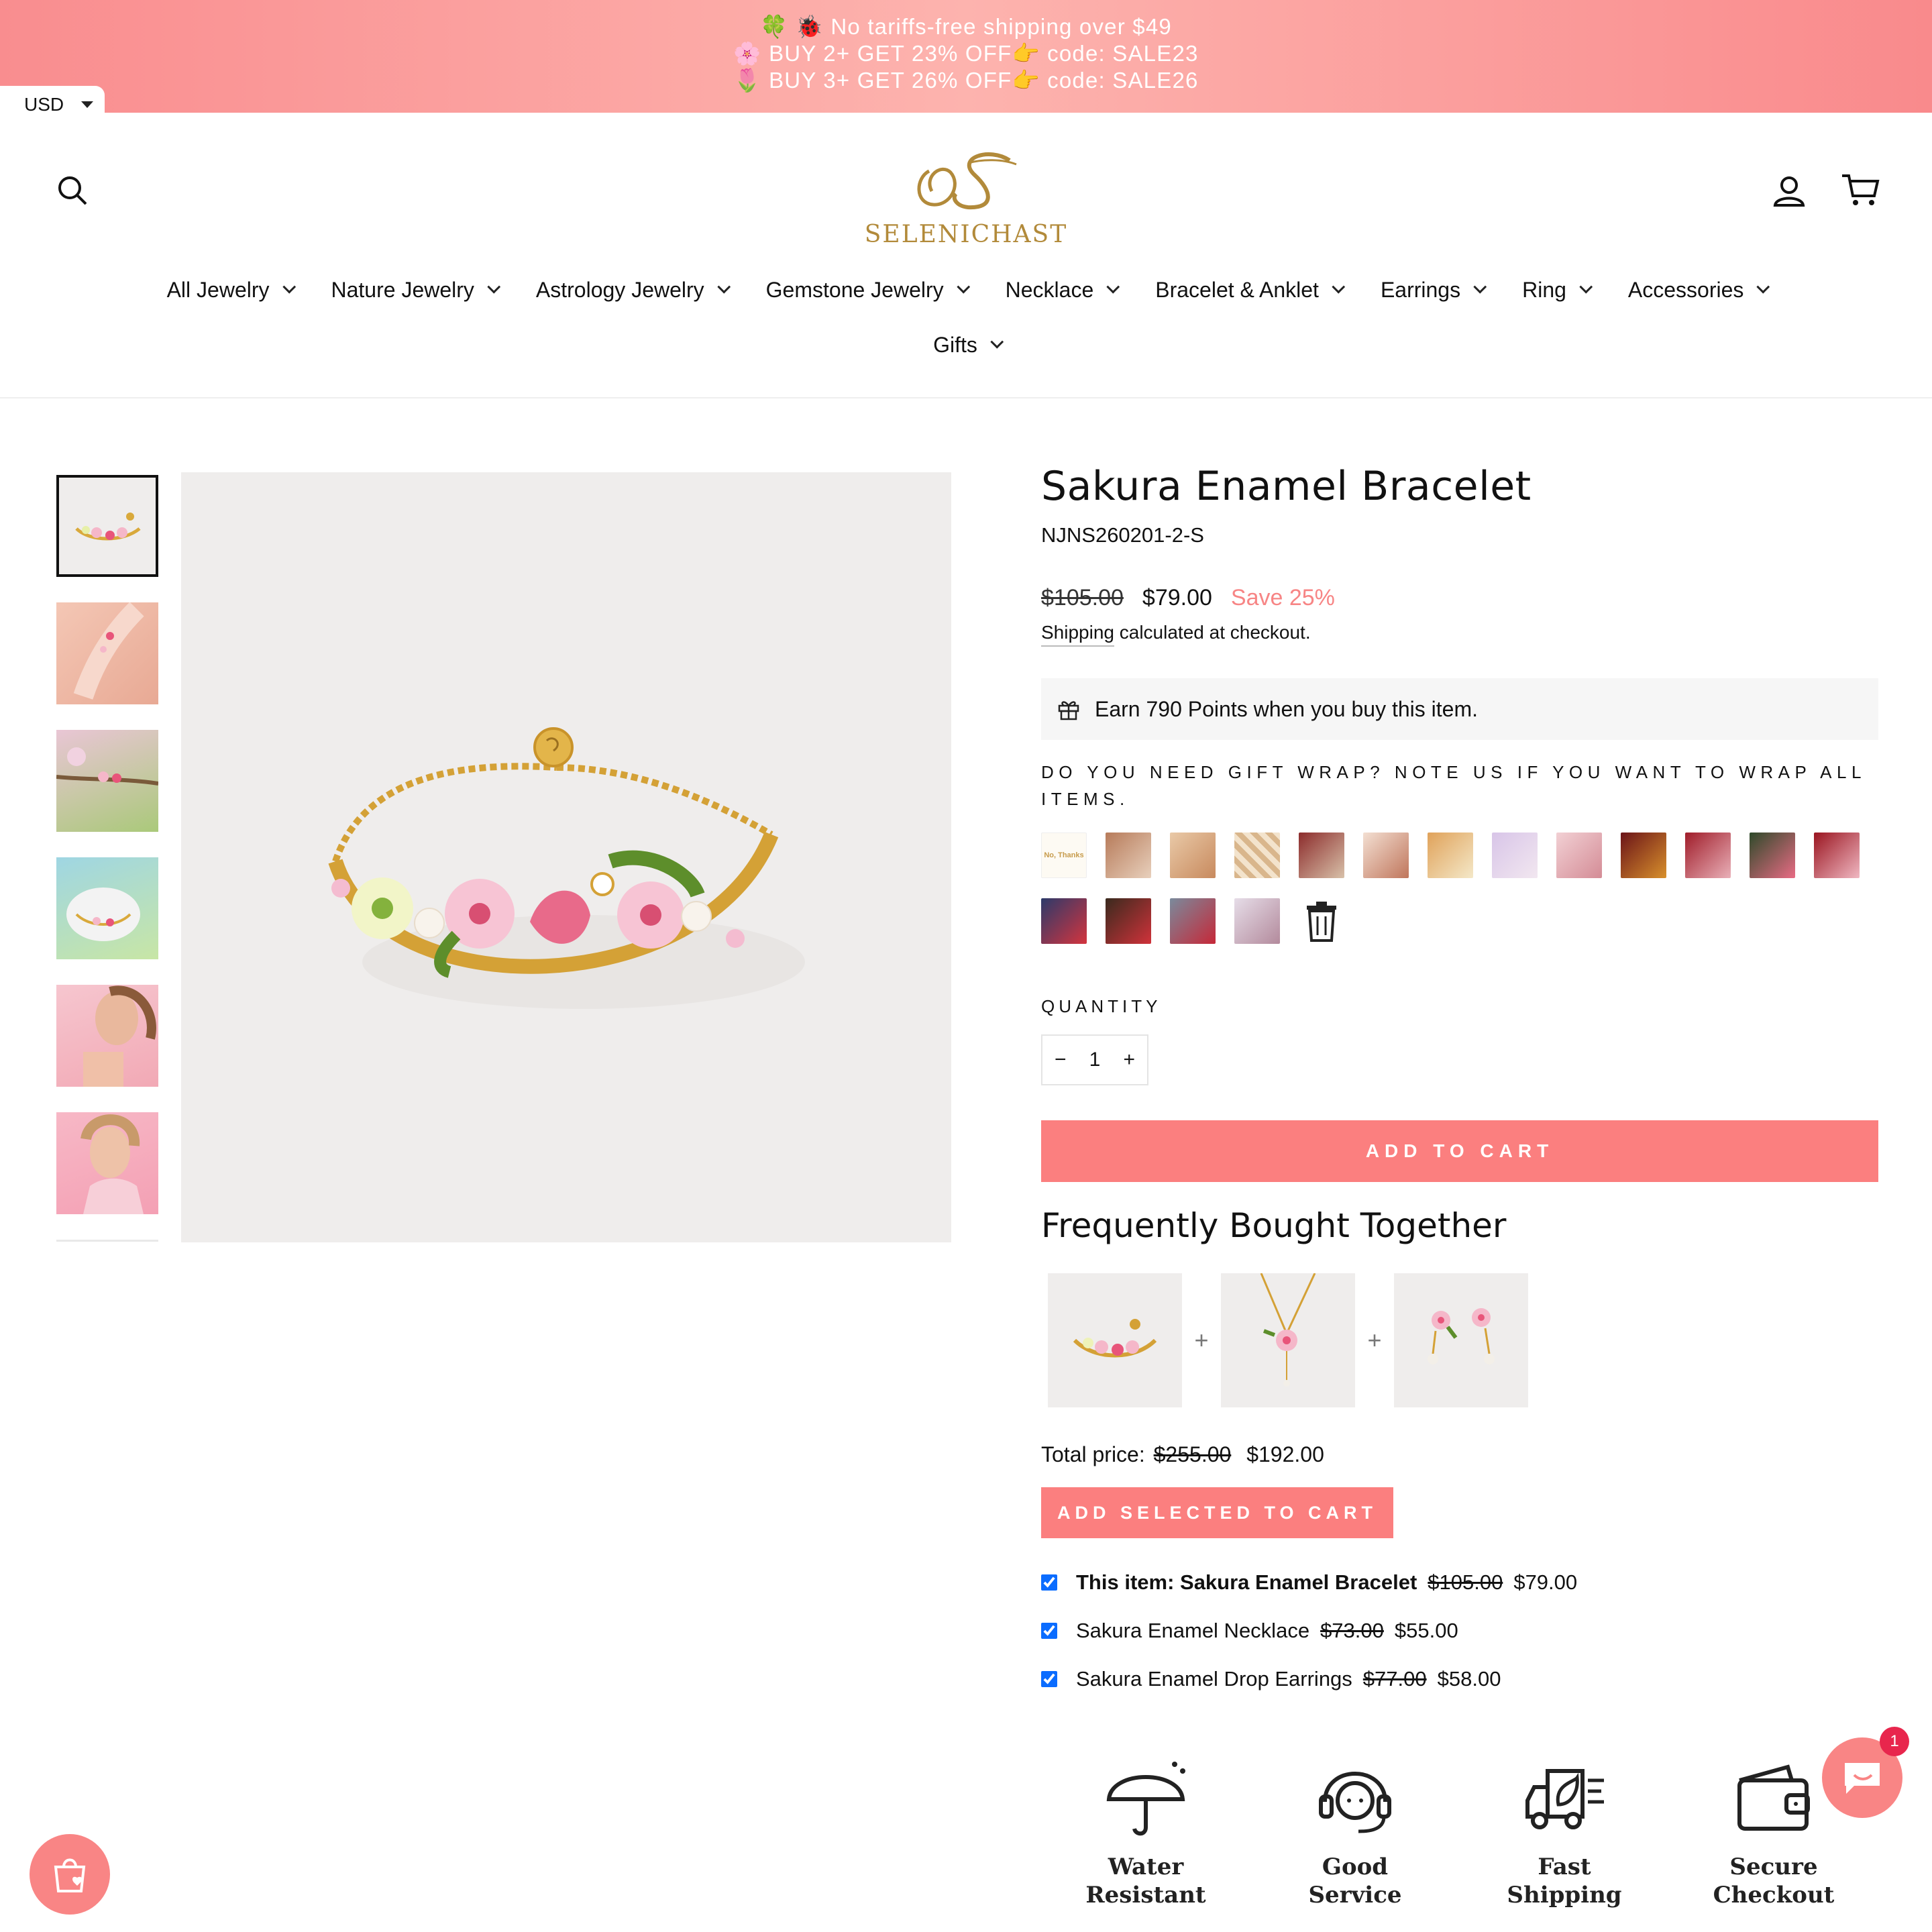 This screenshot has height=1932, width=1932. What do you see at coordinates (402, 289) in the screenshot?
I see `nav-label: Nature Jewelry` at bounding box center [402, 289].